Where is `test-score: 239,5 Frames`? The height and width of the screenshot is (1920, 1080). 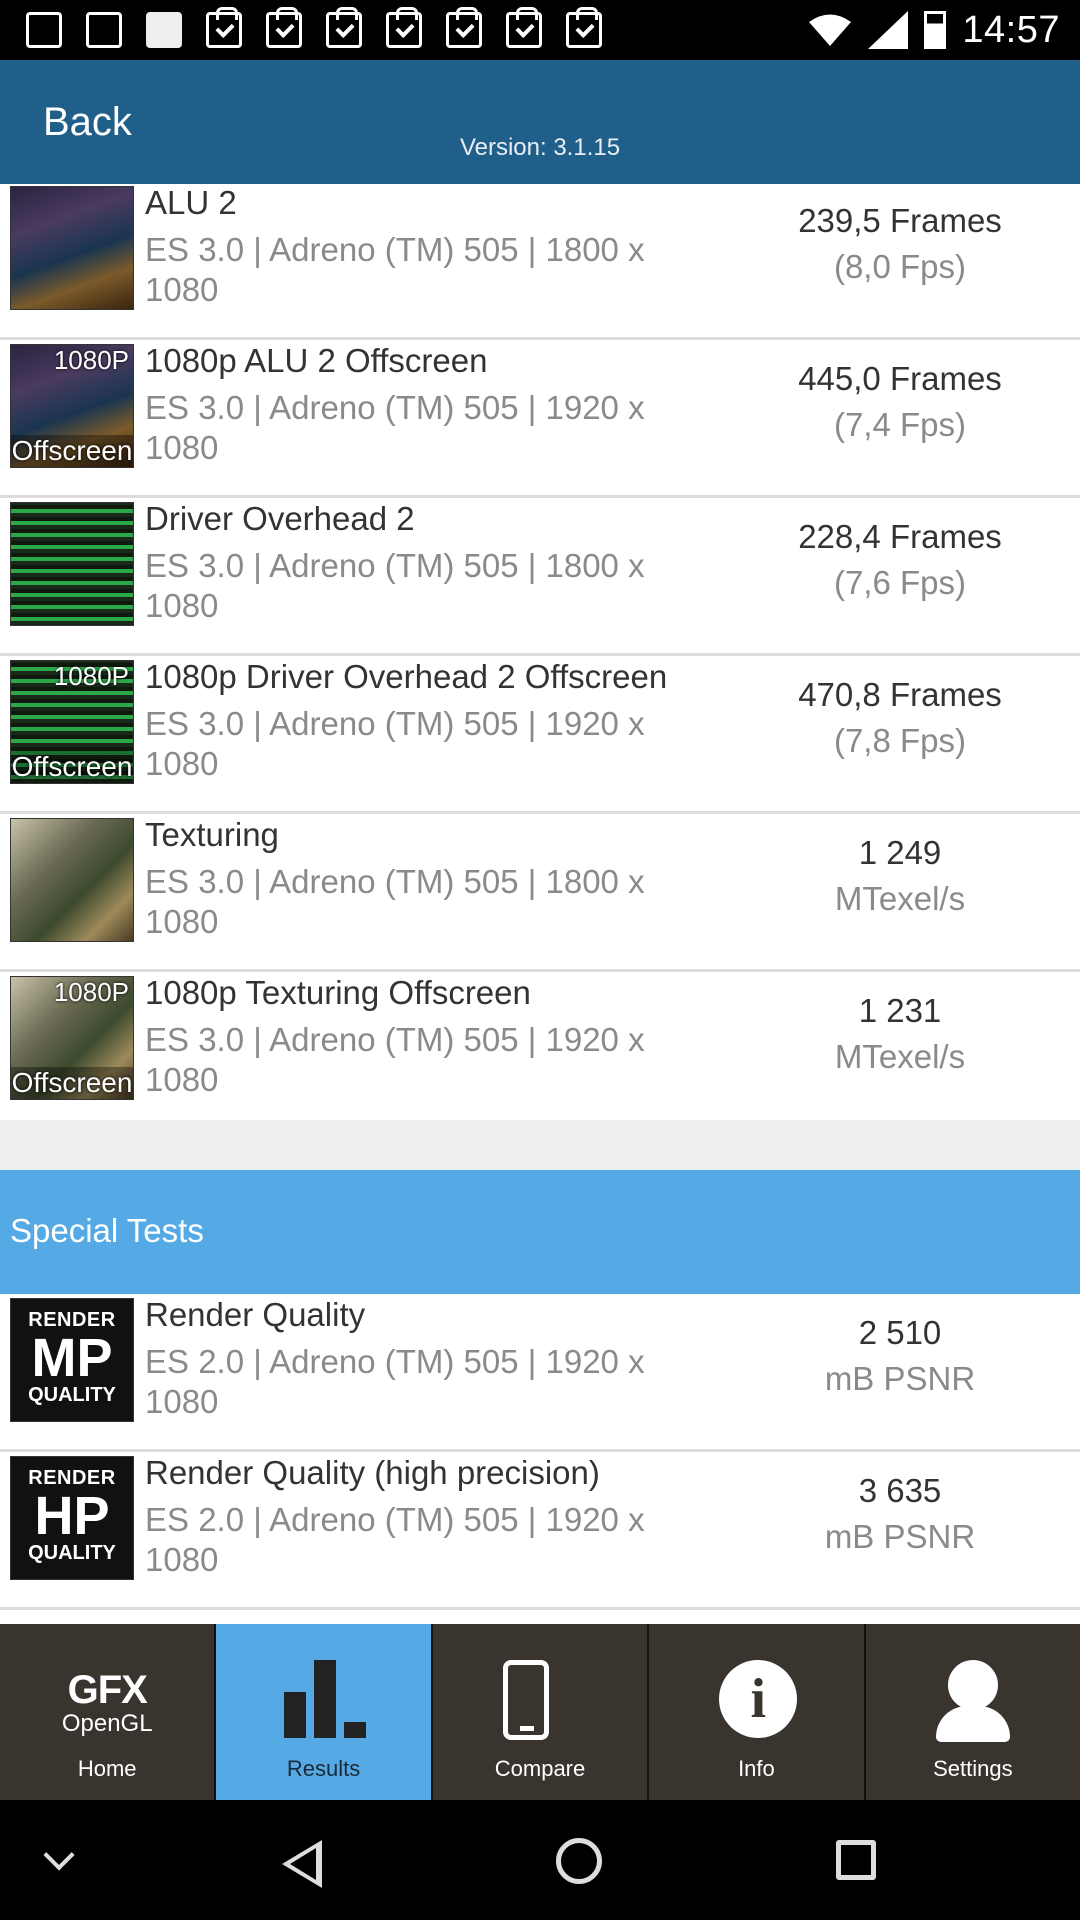
test-score: 239,5 Frames is located at coordinates (900, 220).